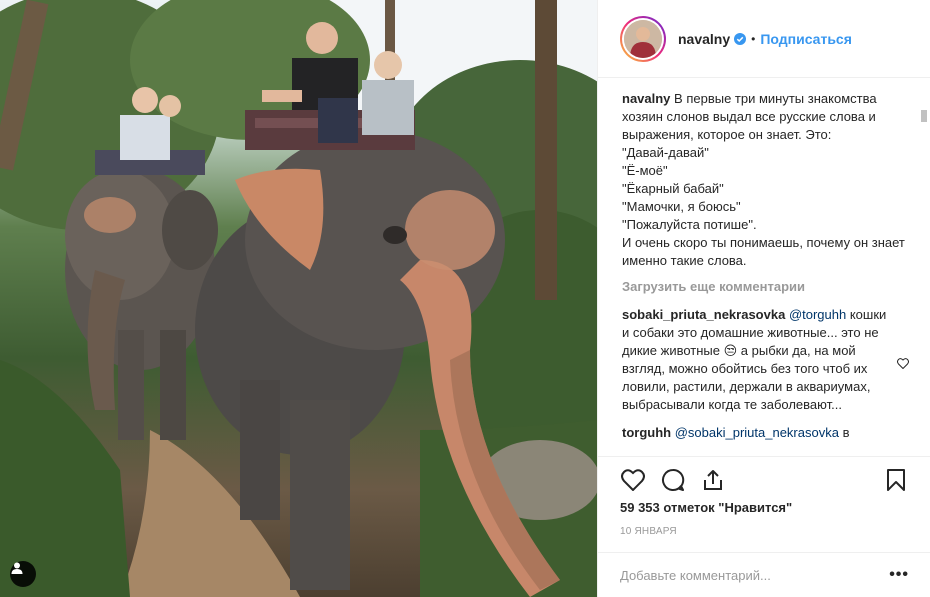 The height and width of the screenshot is (597, 930). I want to click on like-heart-icon, so click(633, 480).